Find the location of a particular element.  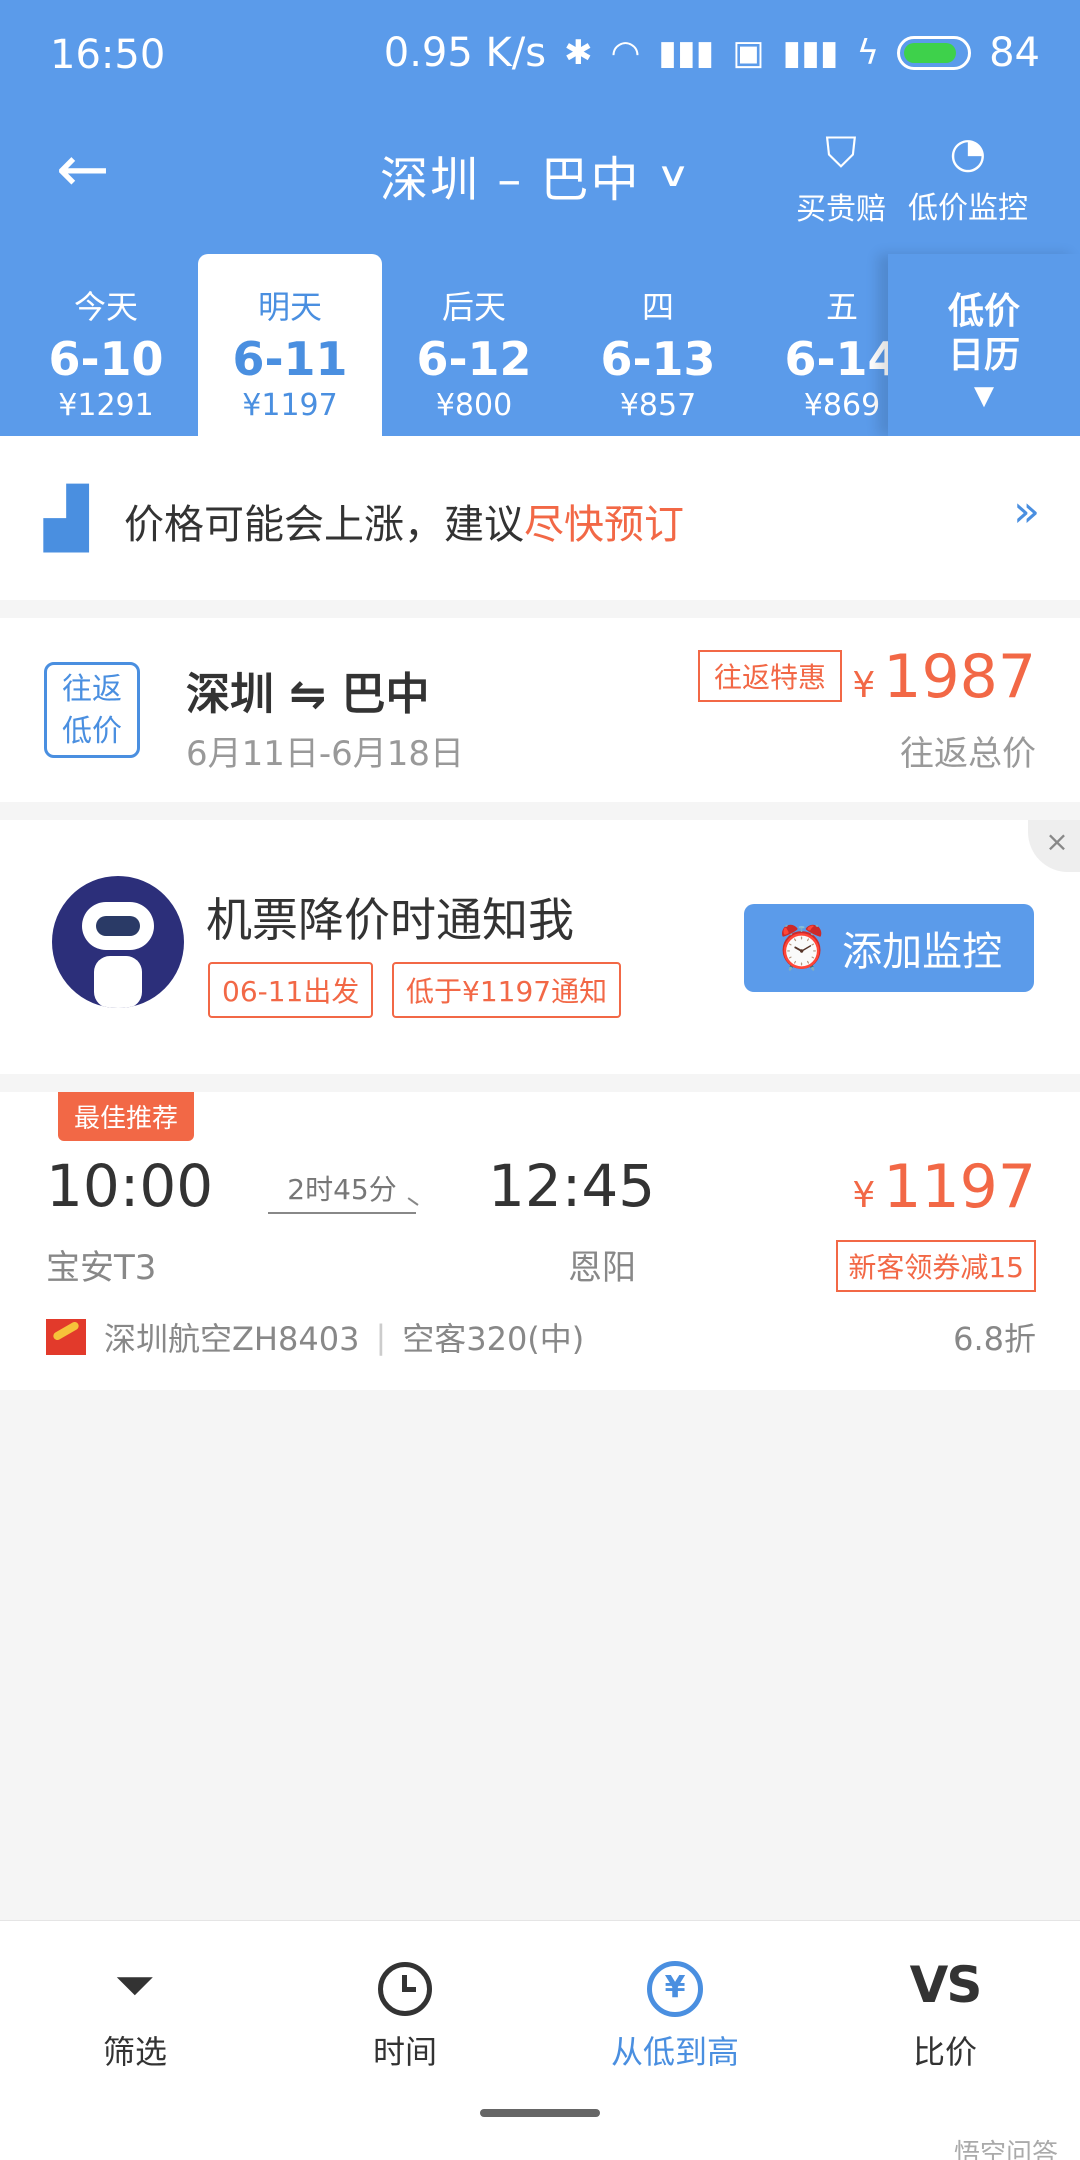

airline-logo-icon is located at coordinates (66, 1337).